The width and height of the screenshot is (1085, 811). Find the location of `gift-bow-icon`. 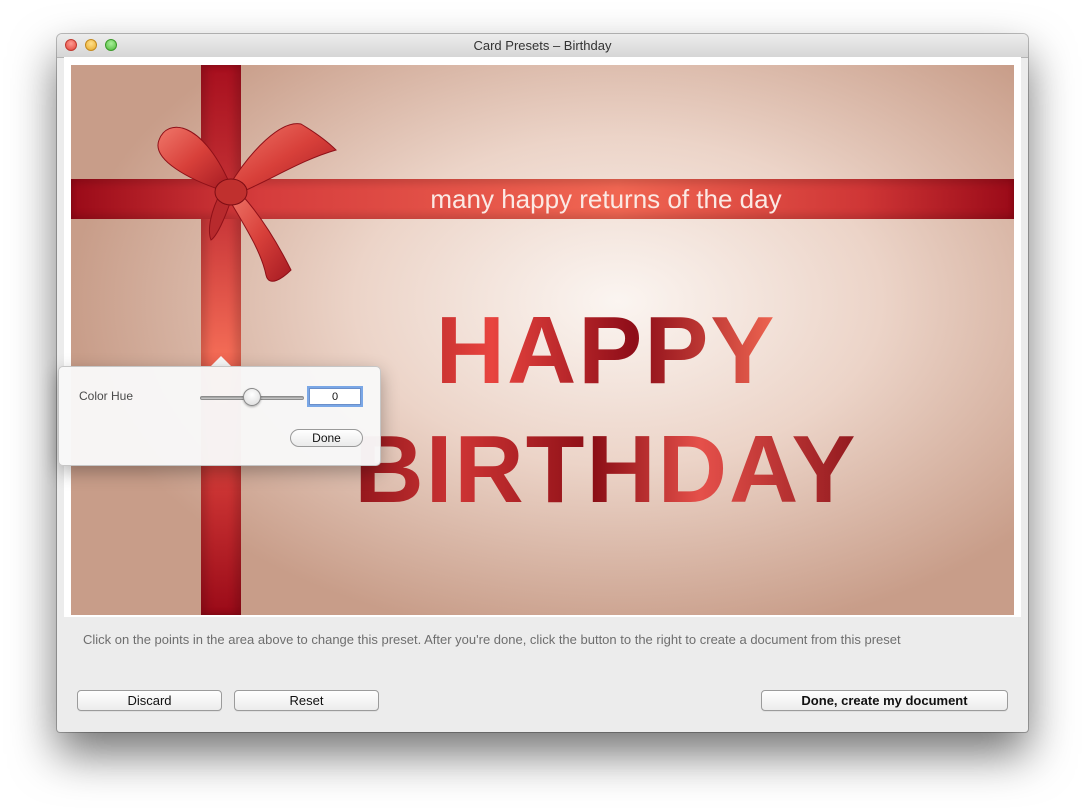

gift-bow-icon is located at coordinates (247, 202).